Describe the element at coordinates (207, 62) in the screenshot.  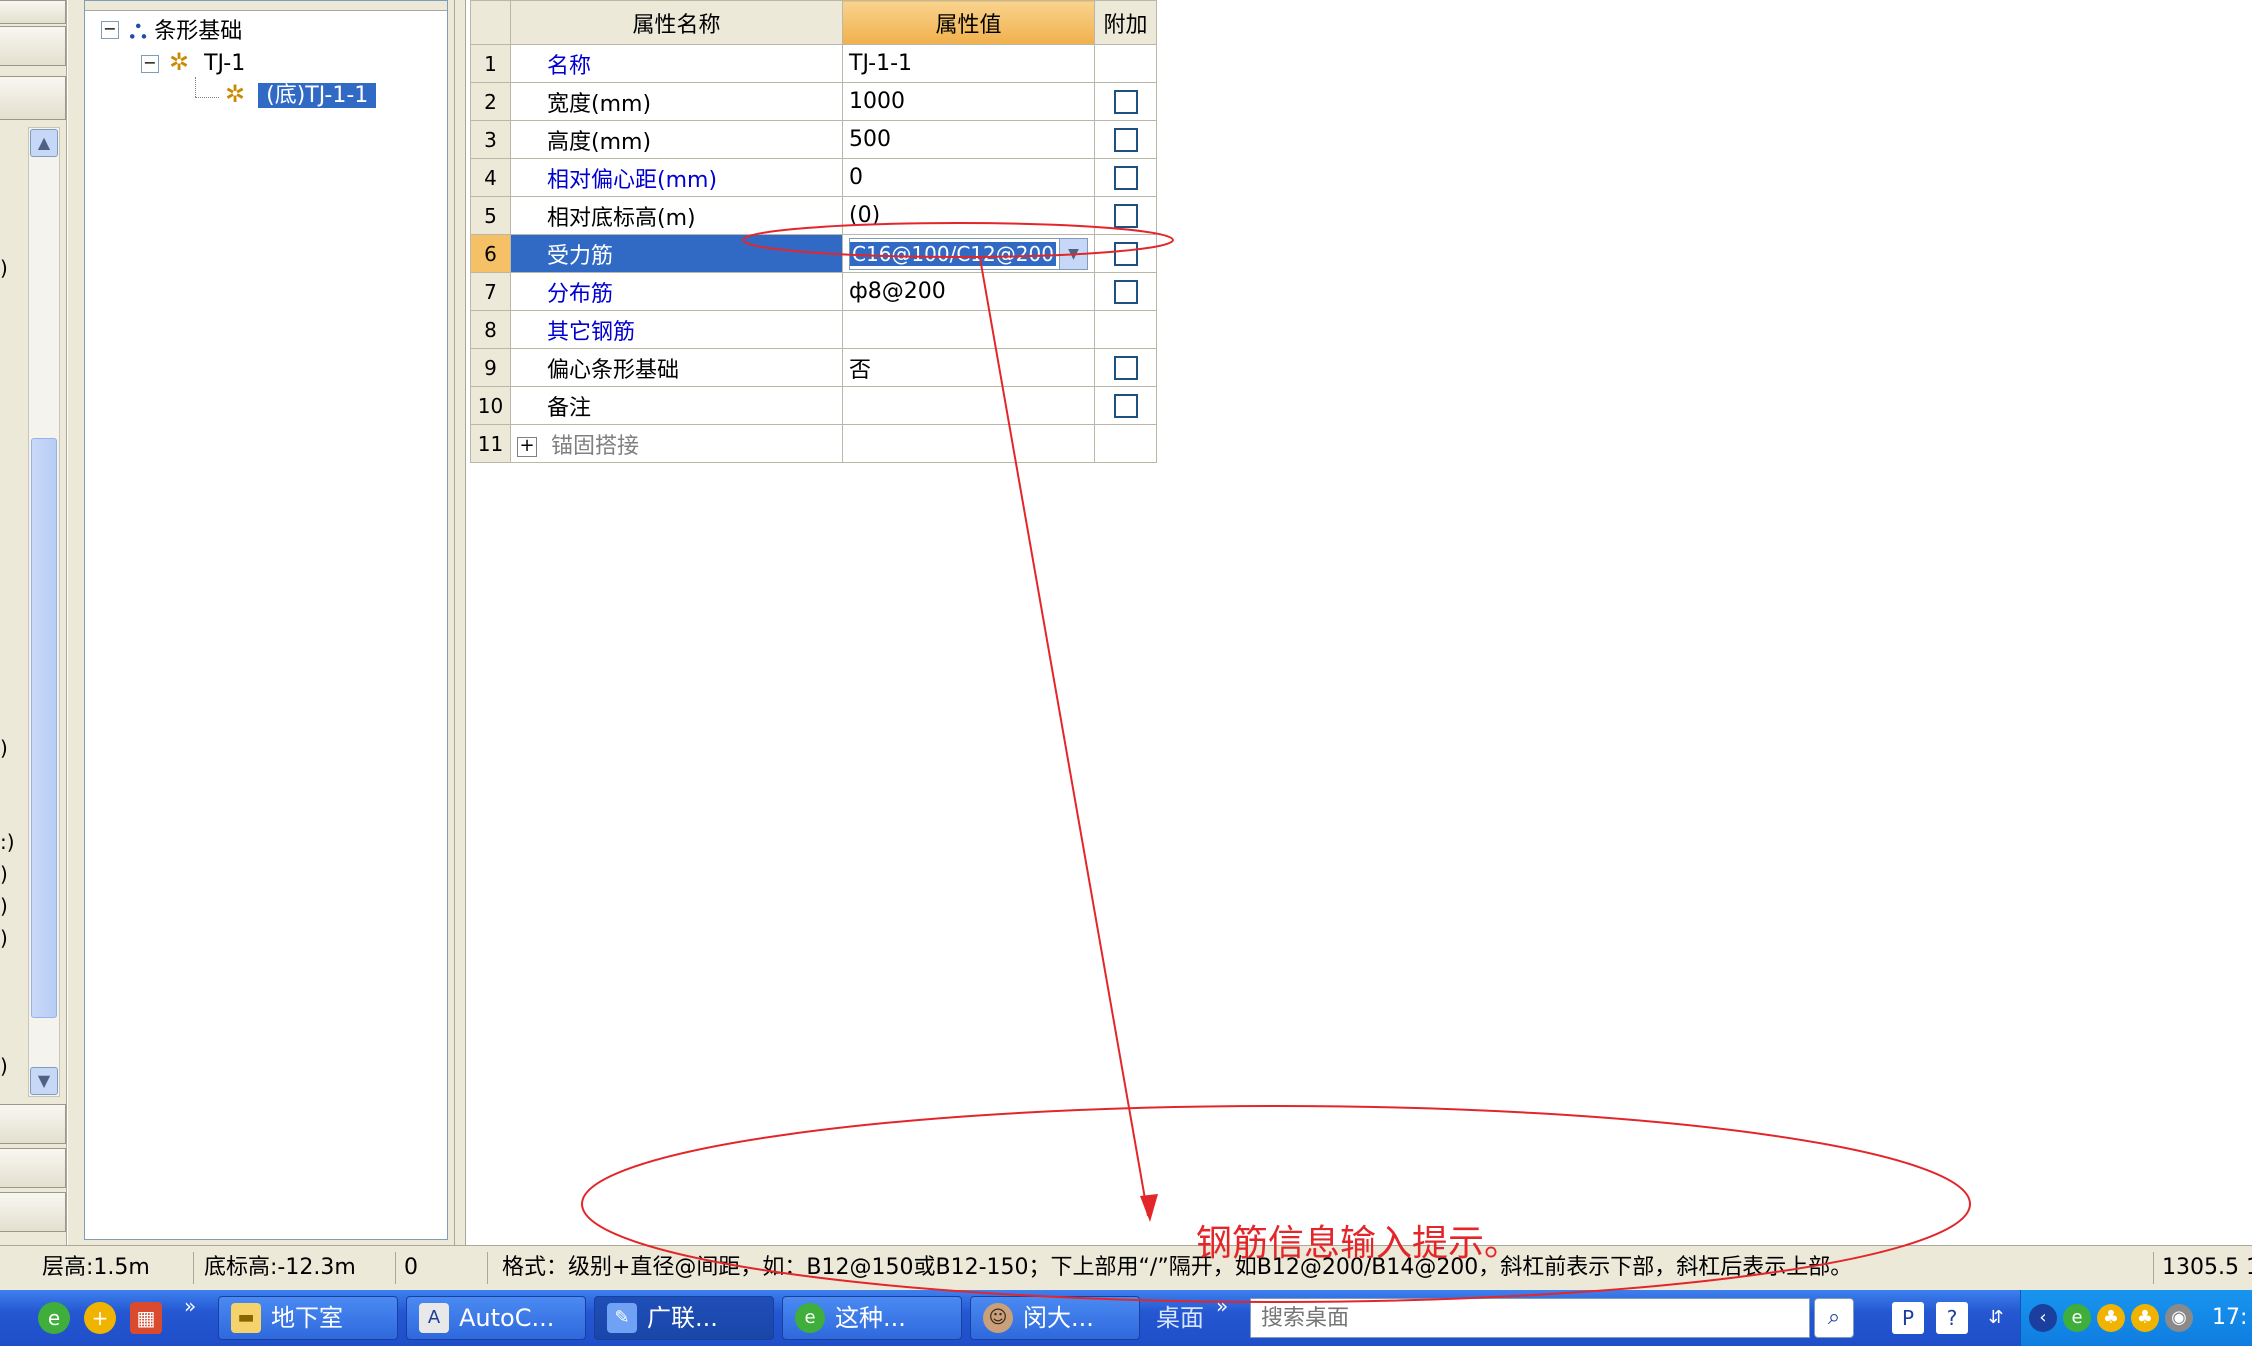
I see `tree-item-tj-1: ✲ TJ-1` at that location.